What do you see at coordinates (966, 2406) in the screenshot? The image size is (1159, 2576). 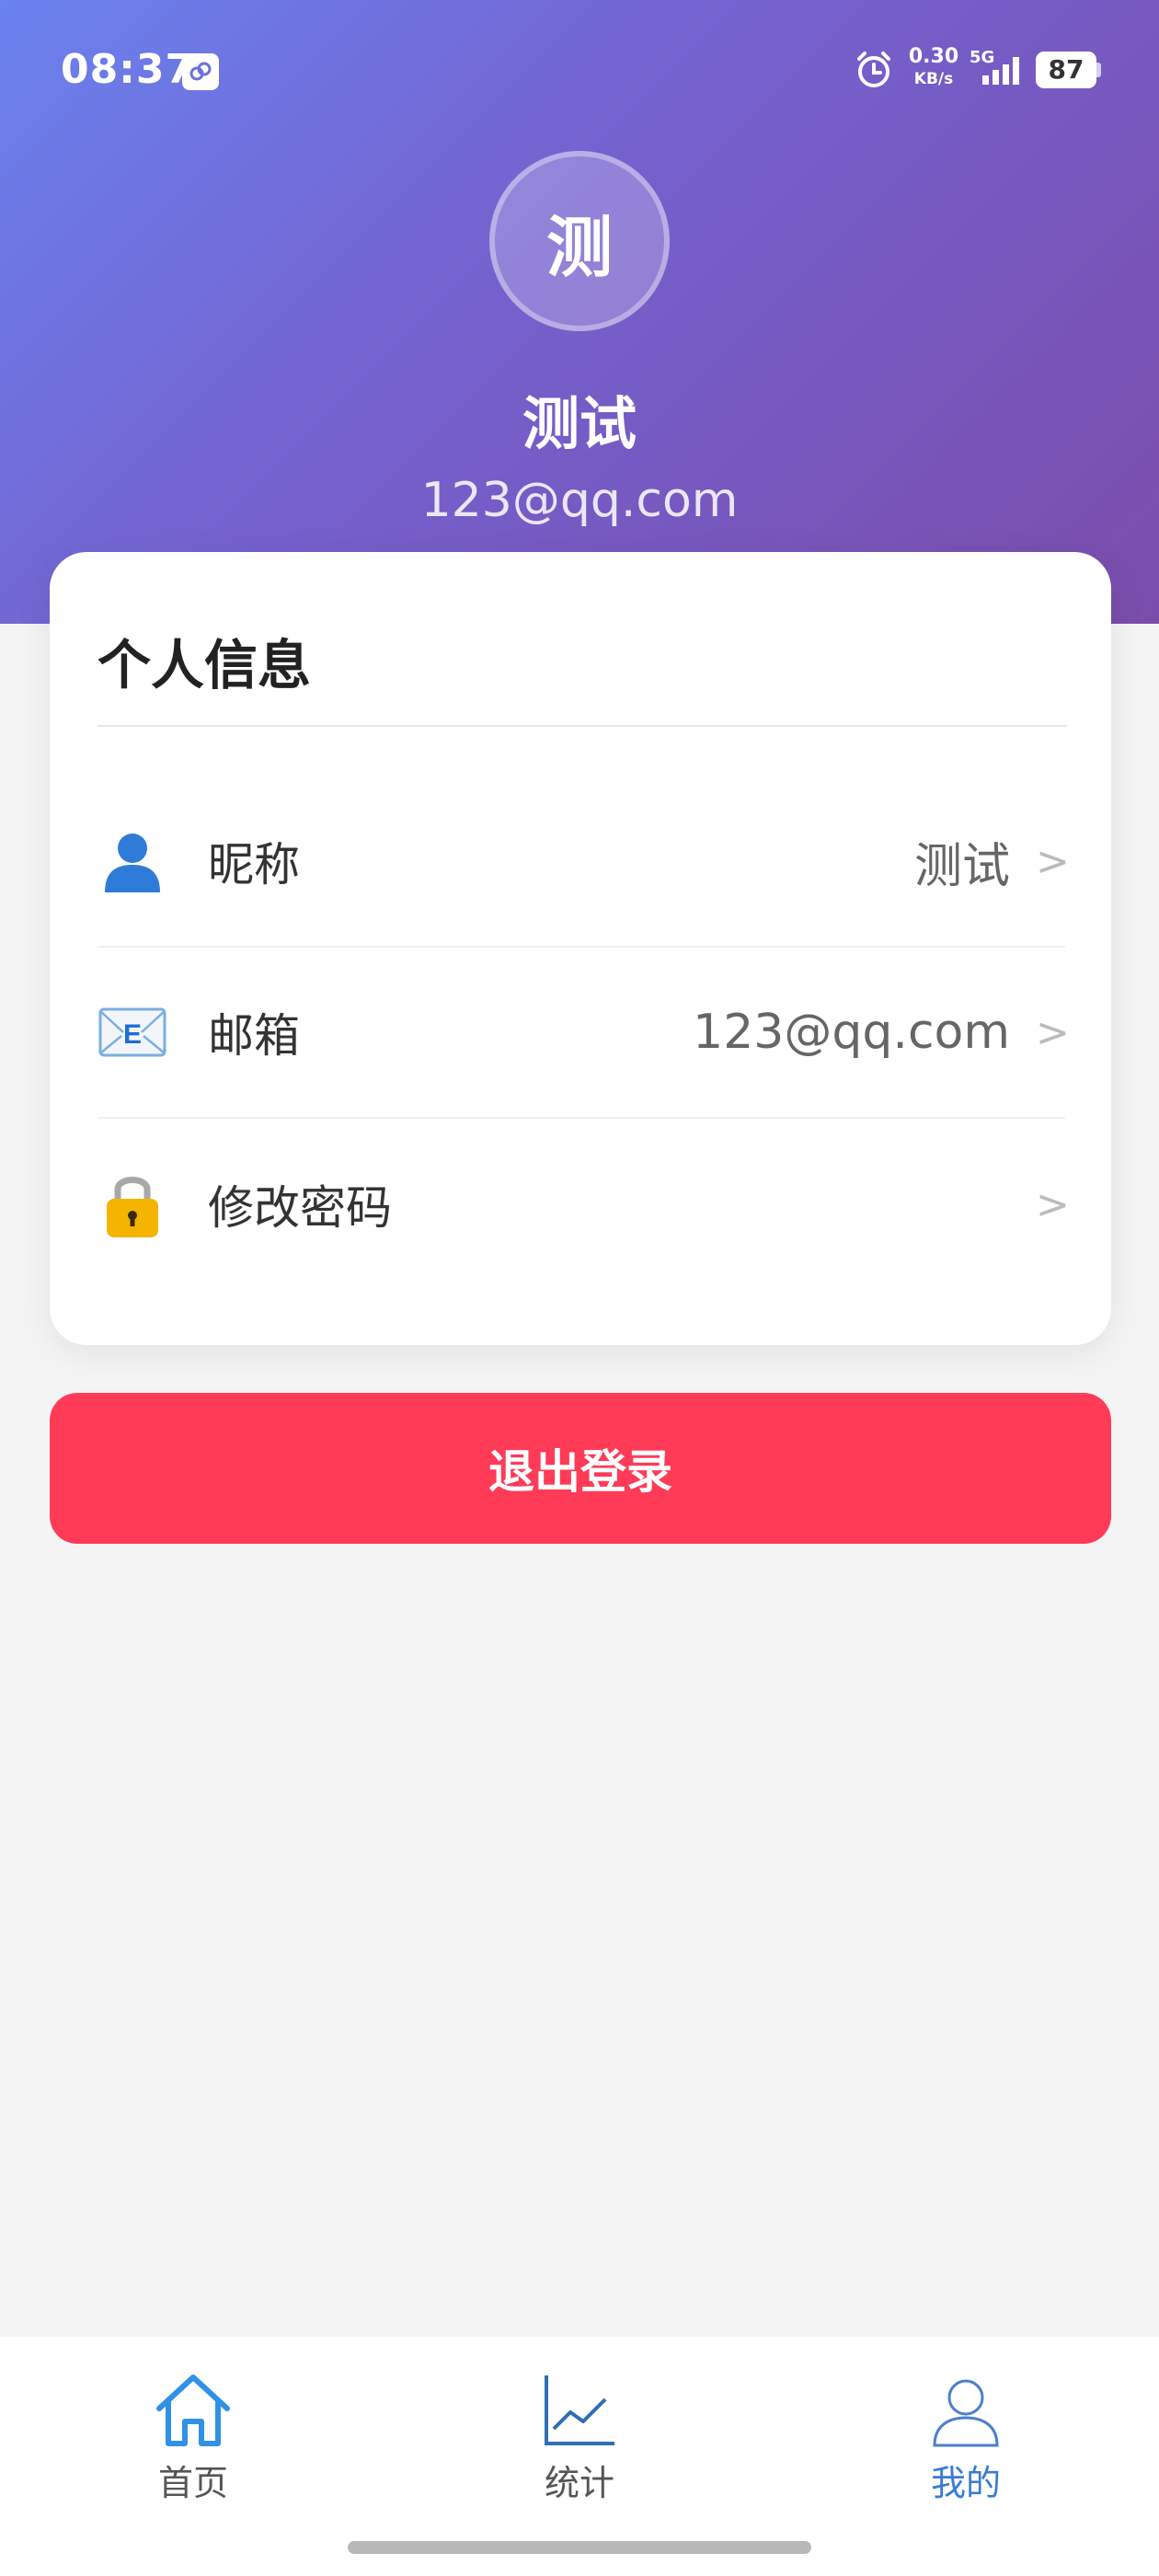 I see `profile-icon` at bounding box center [966, 2406].